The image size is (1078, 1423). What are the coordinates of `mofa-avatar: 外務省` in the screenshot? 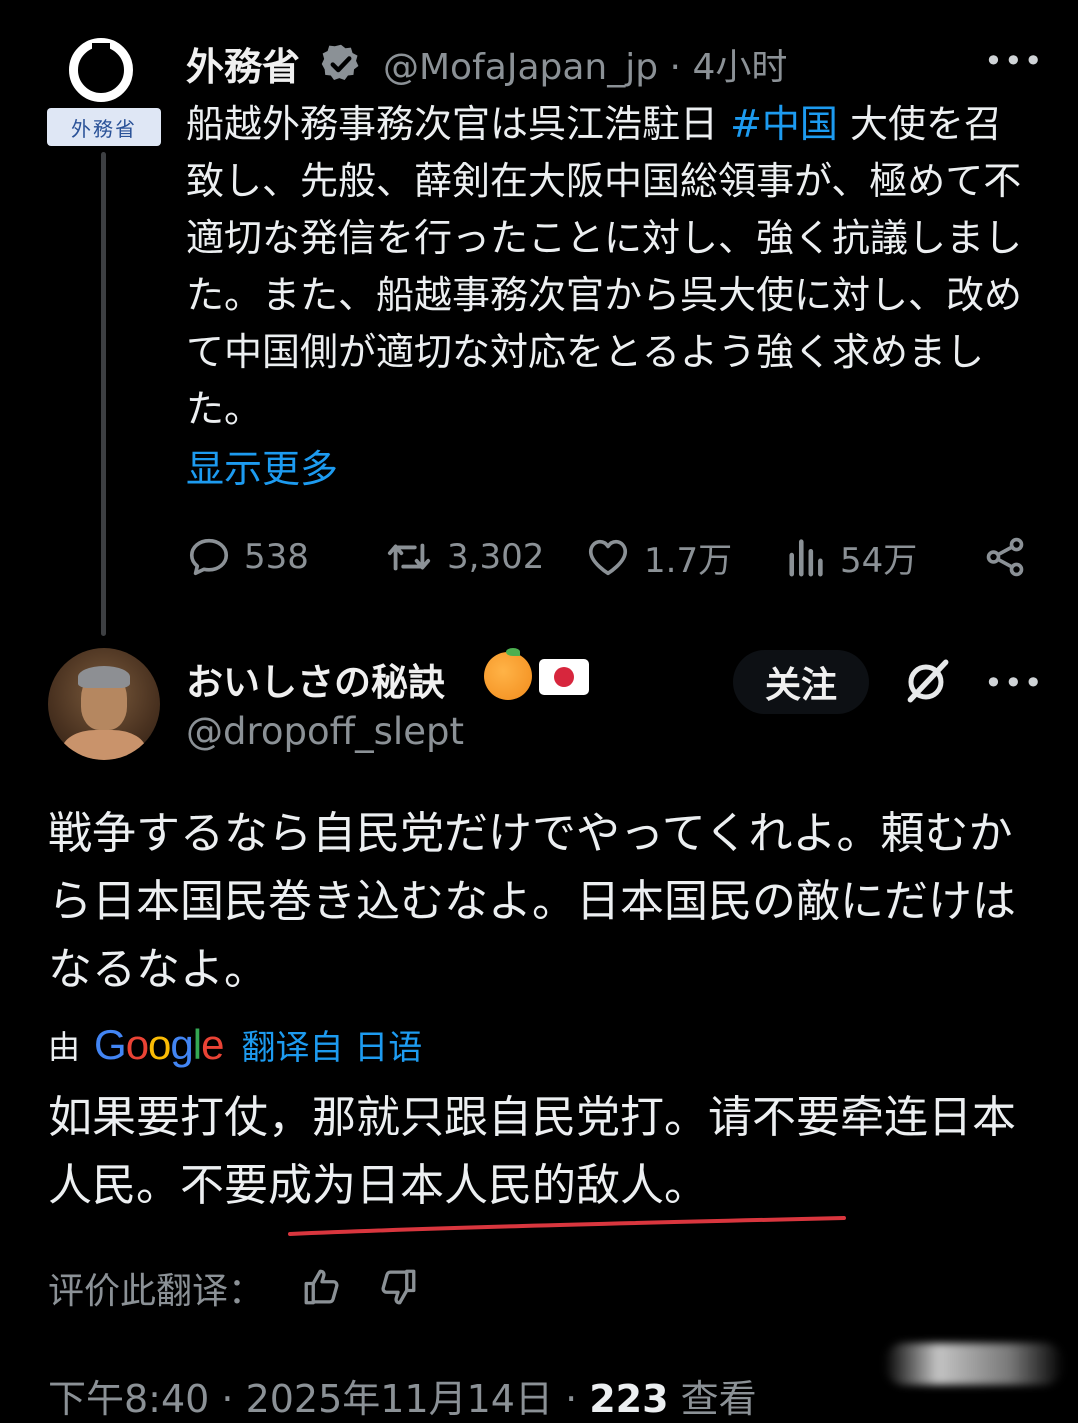 It's located at (104, 90).